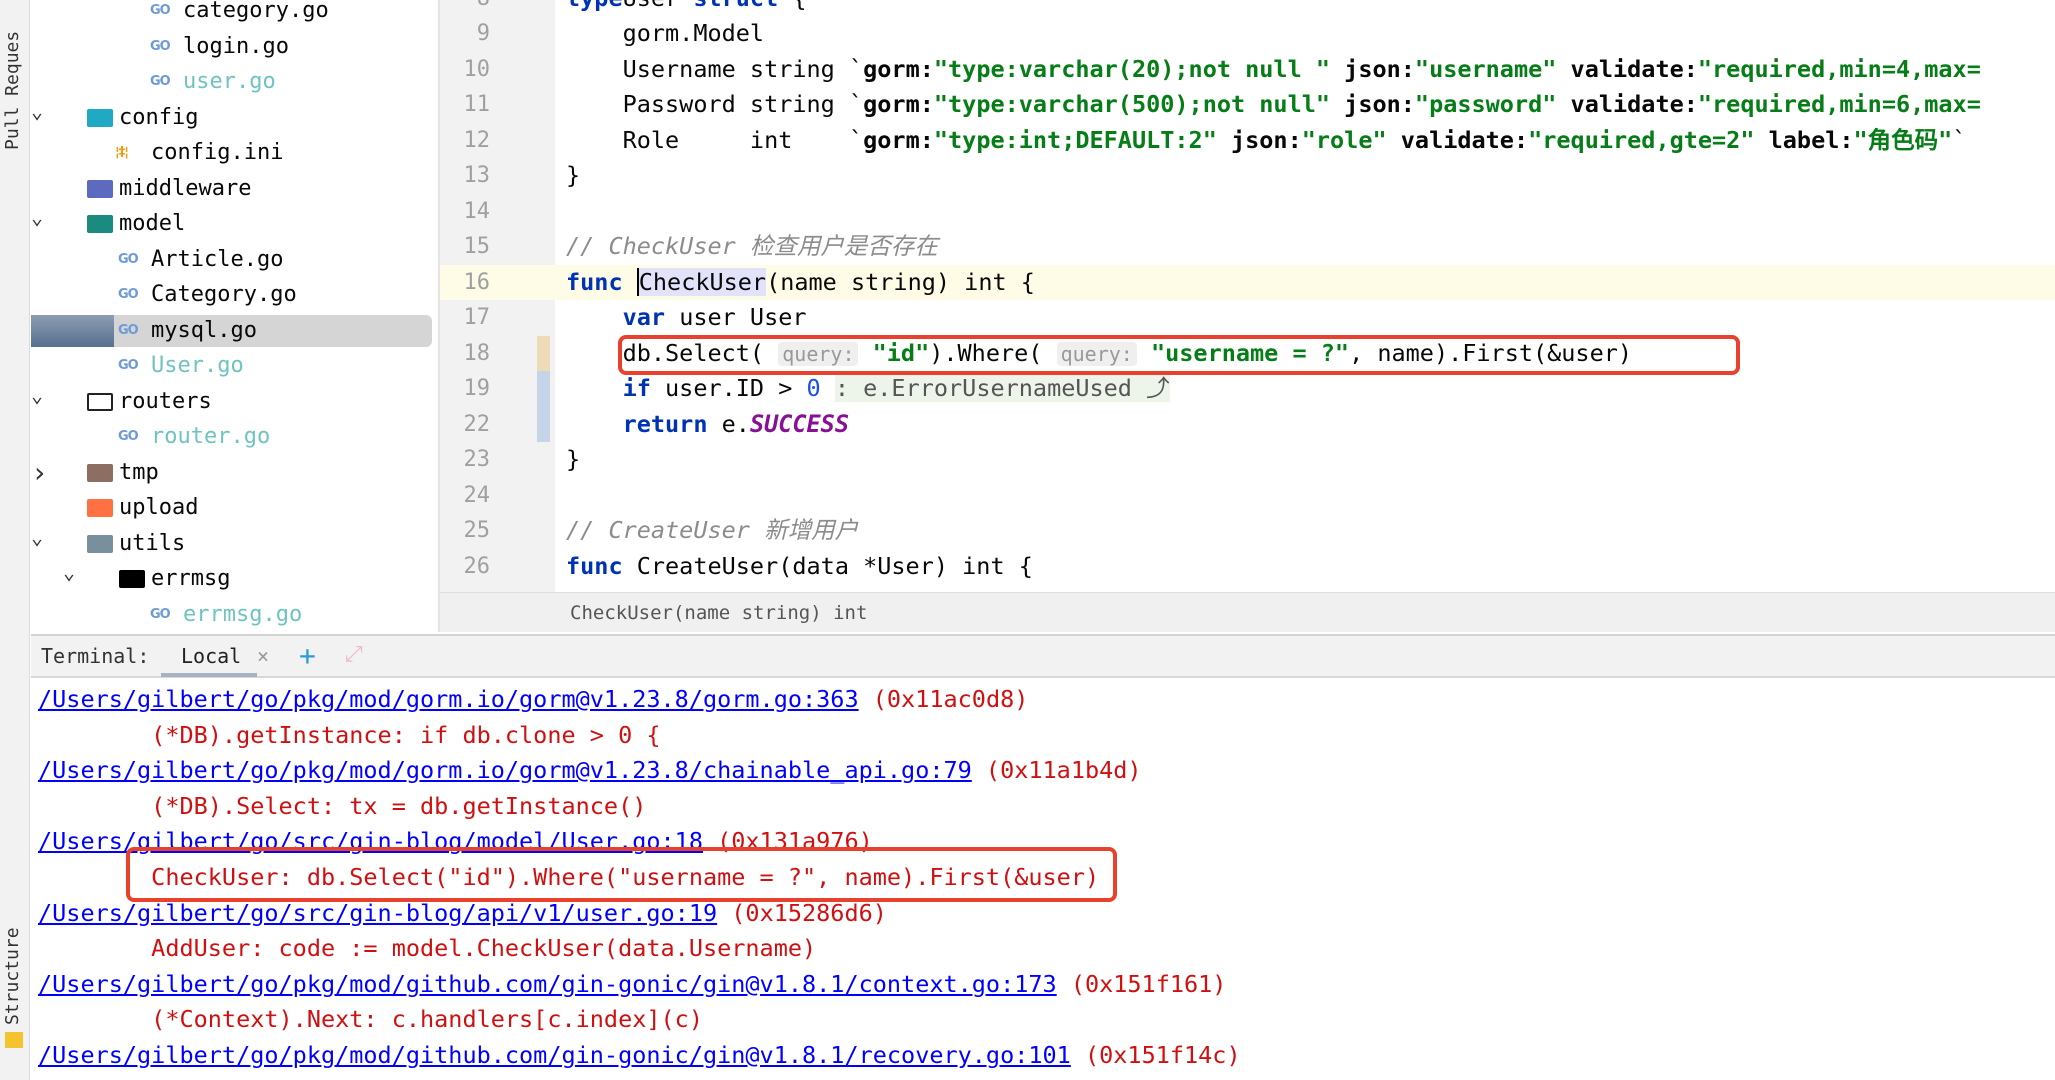  I want to click on code-token: "required,min=4,max=, so click(1839, 68).